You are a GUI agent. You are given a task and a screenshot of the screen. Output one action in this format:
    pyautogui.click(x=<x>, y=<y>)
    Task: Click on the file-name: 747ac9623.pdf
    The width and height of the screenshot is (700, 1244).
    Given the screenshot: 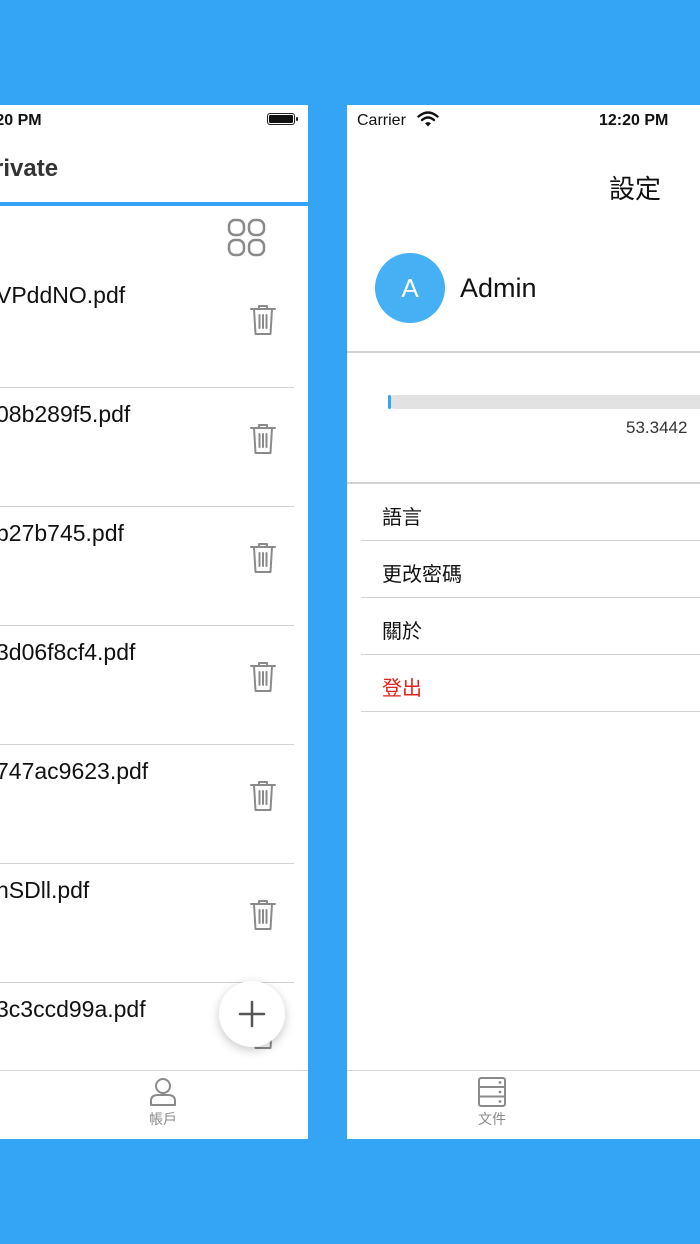 What is the action you would take?
    pyautogui.click(x=74, y=771)
    